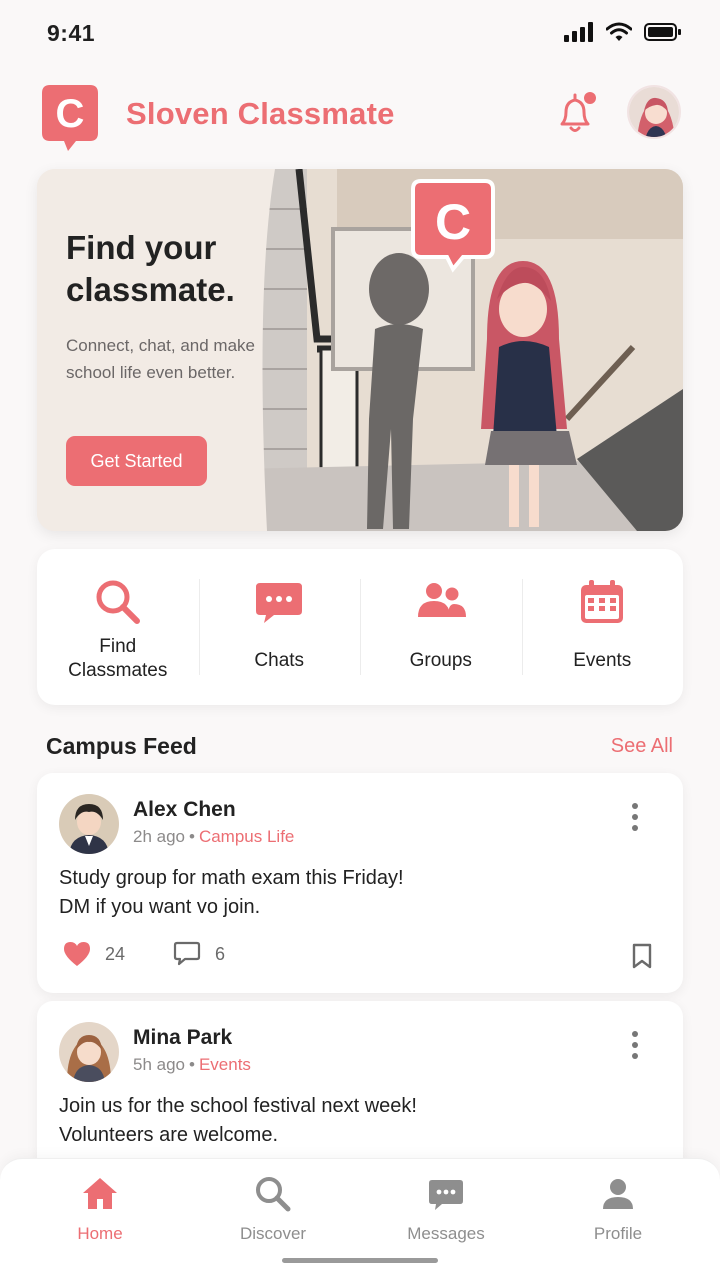 This screenshot has width=720, height=1280. What do you see at coordinates (279, 660) in the screenshot?
I see `quick-action-label: Chats` at bounding box center [279, 660].